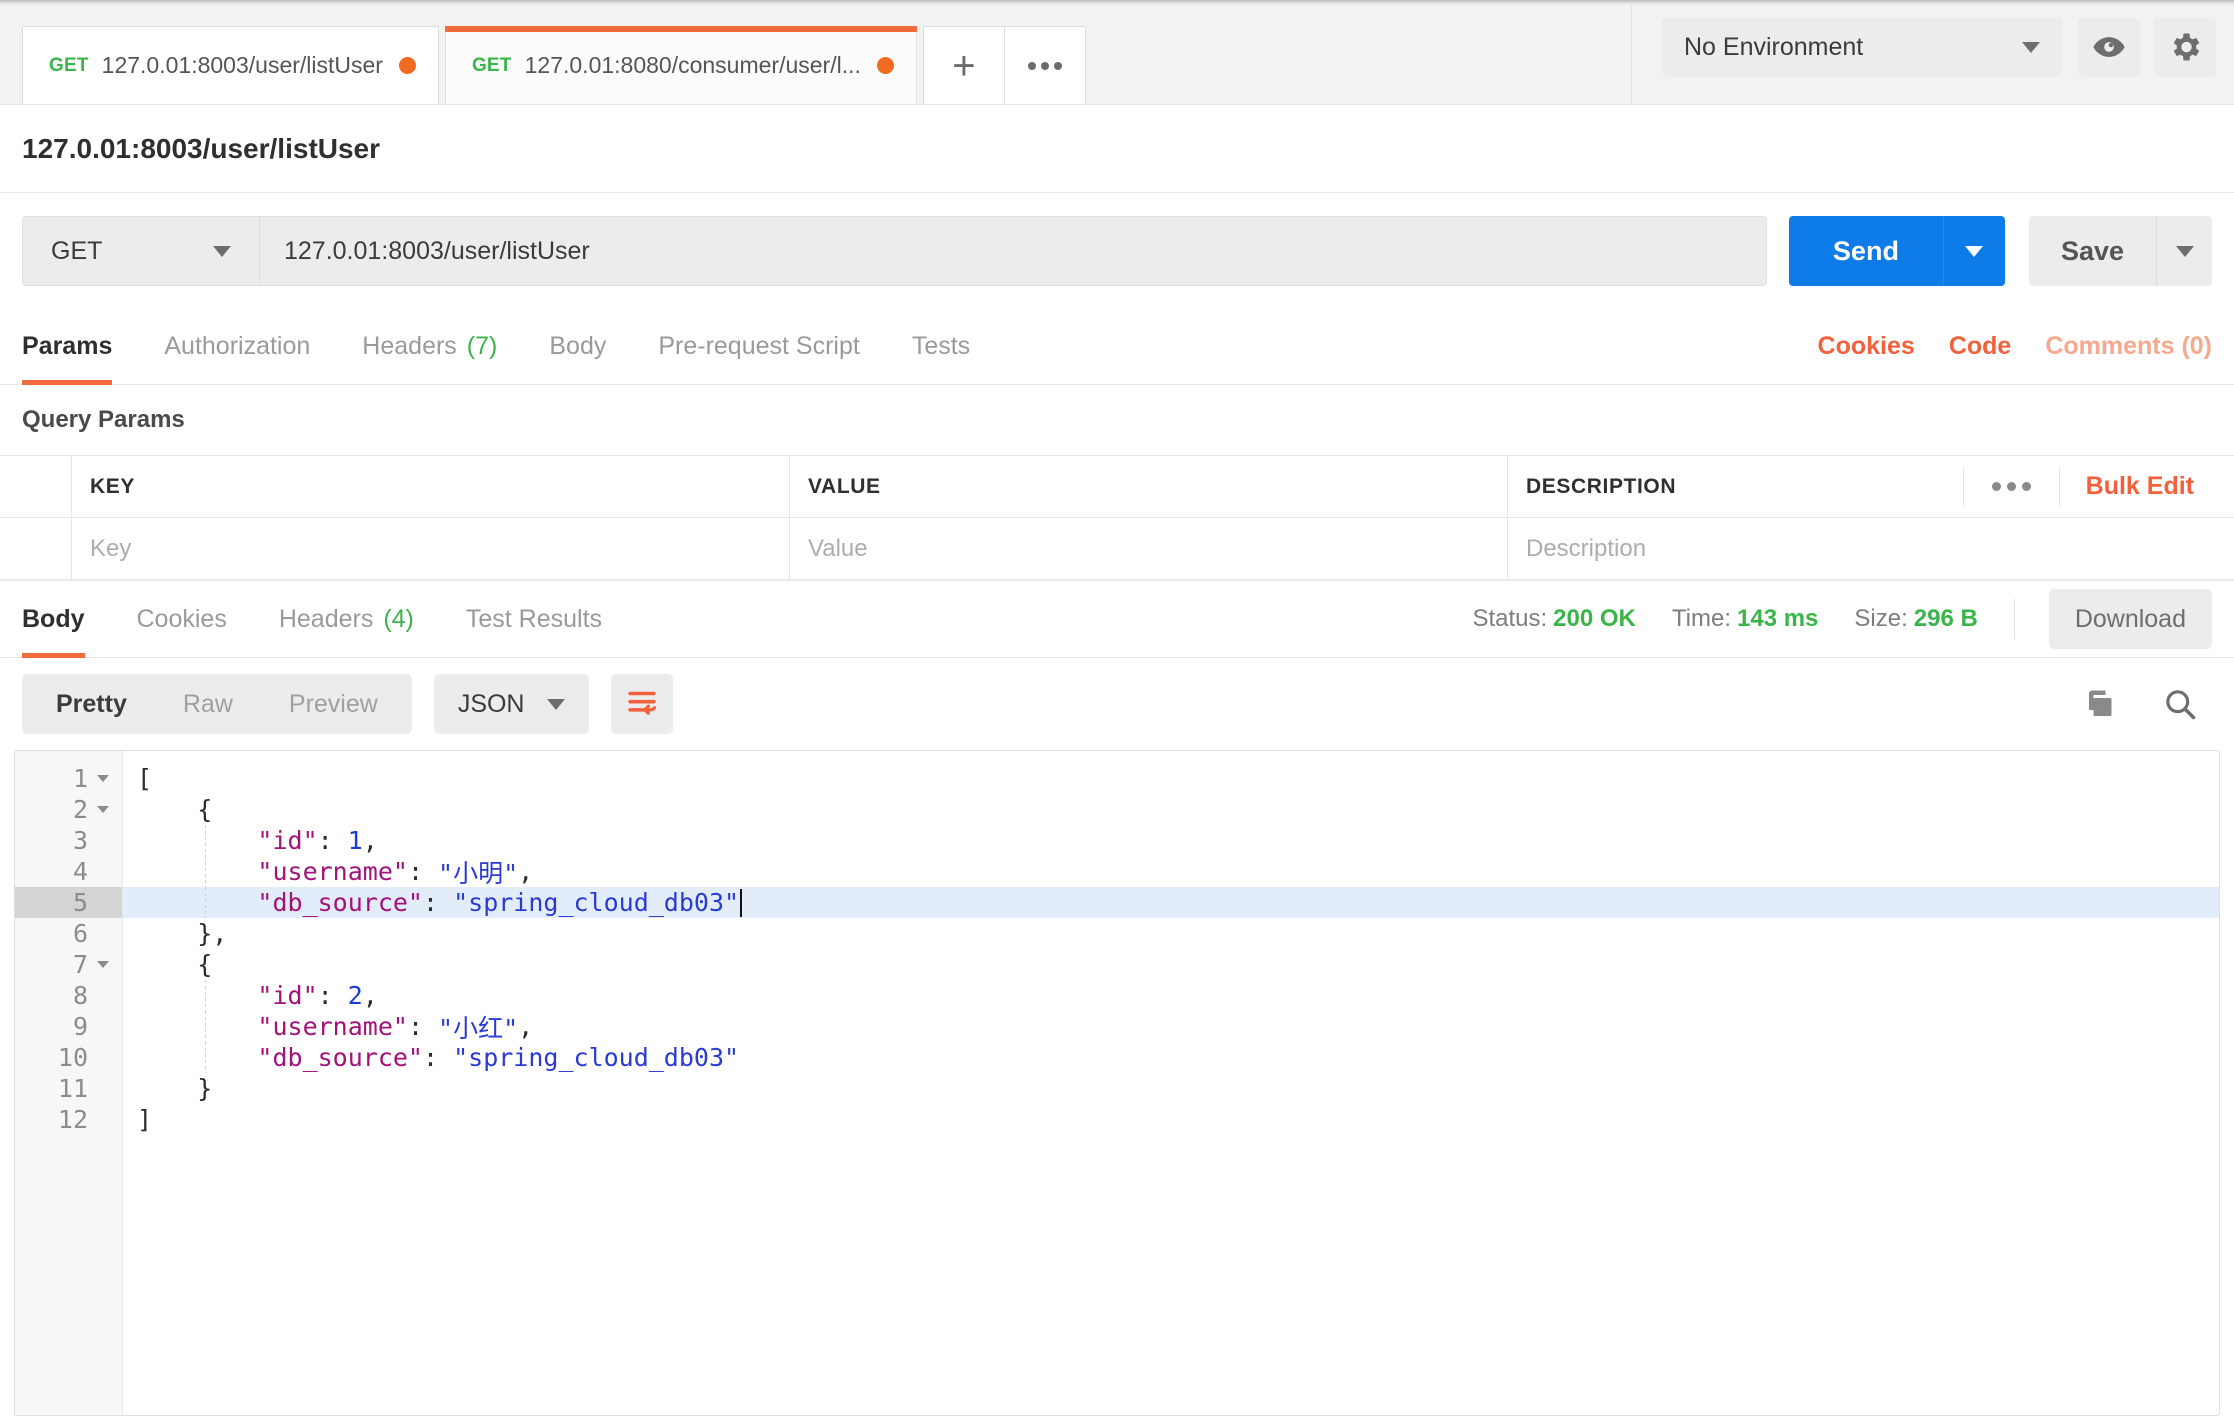 This screenshot has height=1428, width=2234. I want to click on token-punc: }, so click(175, 1088).